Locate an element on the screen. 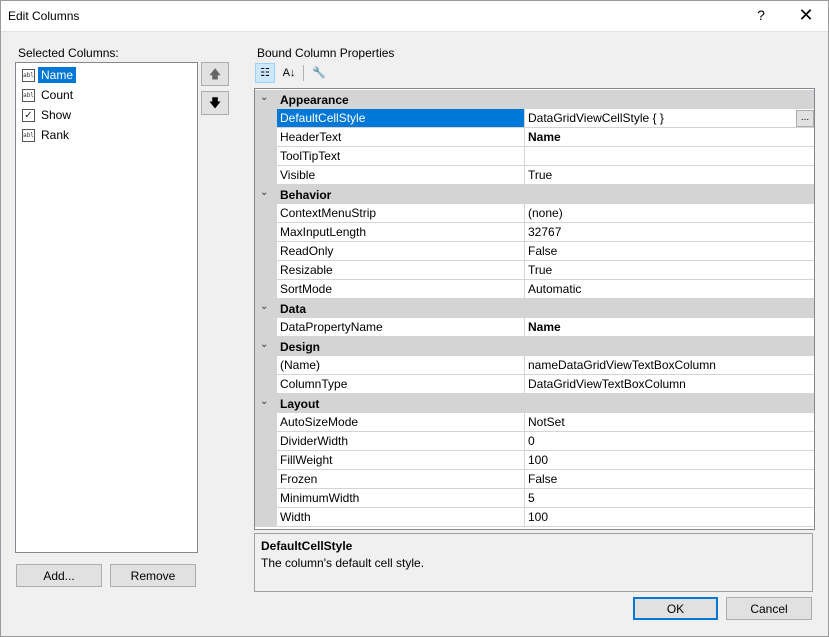 This screenshot has height=637, width=829. window-title: Edit Columns is located at coordinates (44, 16).